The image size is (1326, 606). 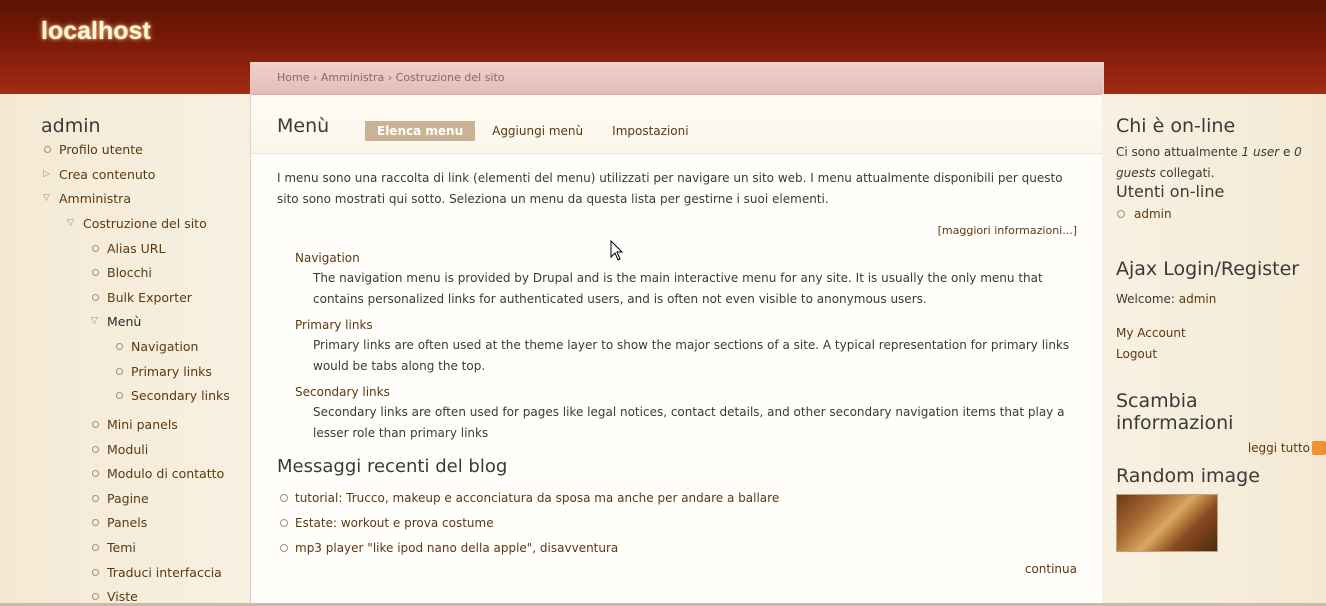 I want to click on syndicate-block: Scambia informazioni leggi tutto, so click(x=1221, y=423).